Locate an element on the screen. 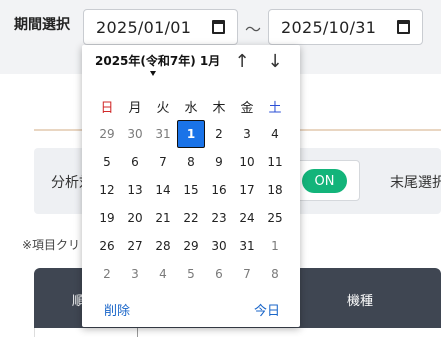  weekday-label: 水 is located at coordinates (191, 108).